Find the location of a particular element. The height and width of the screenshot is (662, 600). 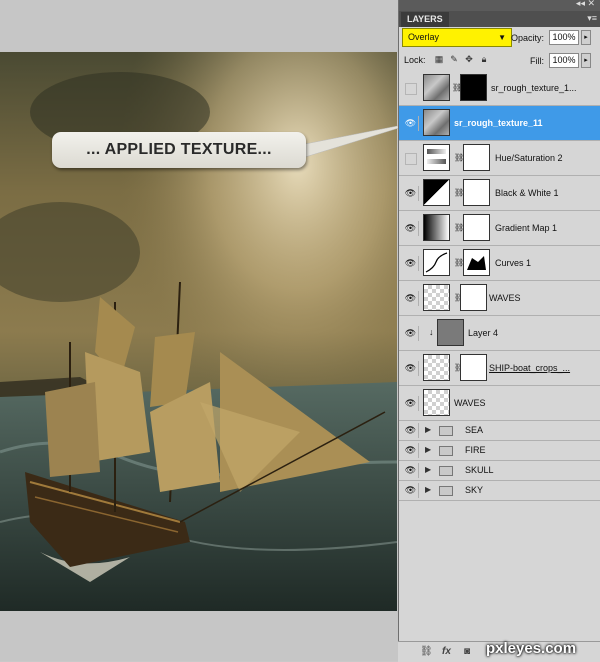

black-white-icon is located at coordinates (436, 192).